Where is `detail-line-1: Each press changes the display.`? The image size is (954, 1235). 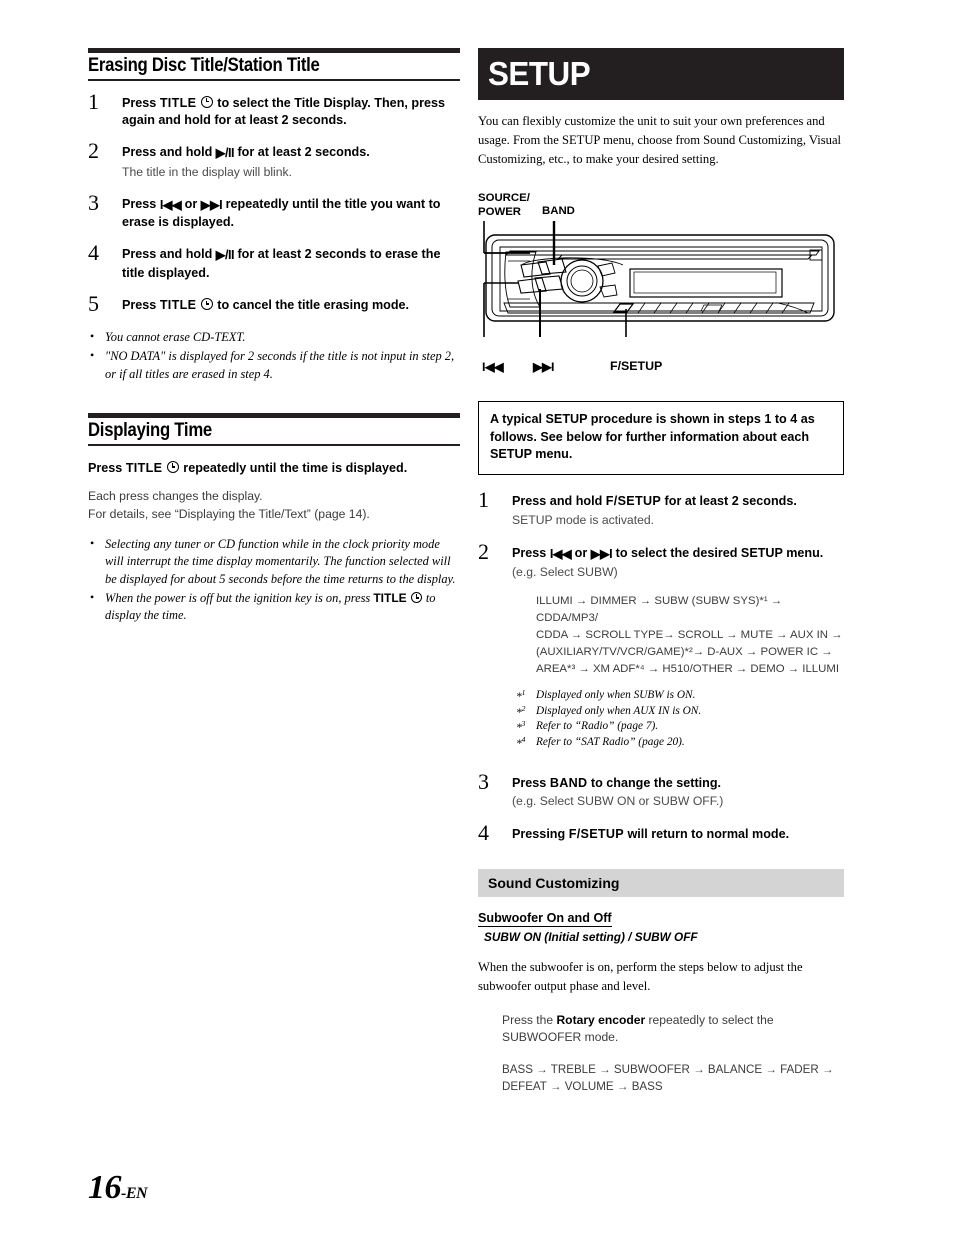
detail-line-1: Each press changes the display. is located at coordinates (175, 496).